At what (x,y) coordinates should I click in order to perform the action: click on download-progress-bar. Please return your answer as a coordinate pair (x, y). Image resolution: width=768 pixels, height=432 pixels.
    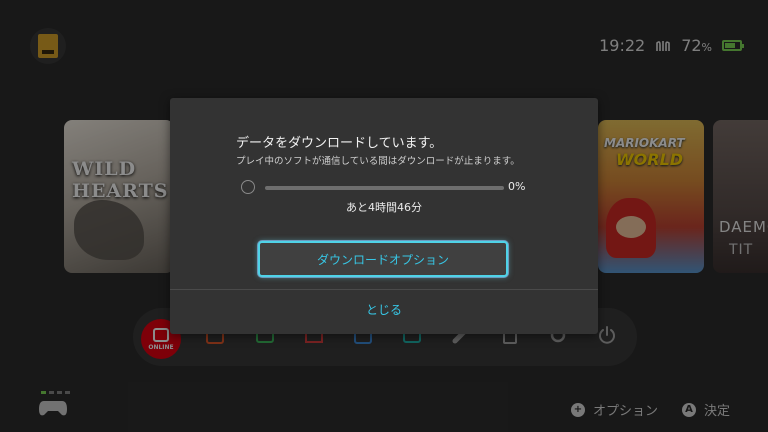
    Looking at the image, I should click on (384, 188).